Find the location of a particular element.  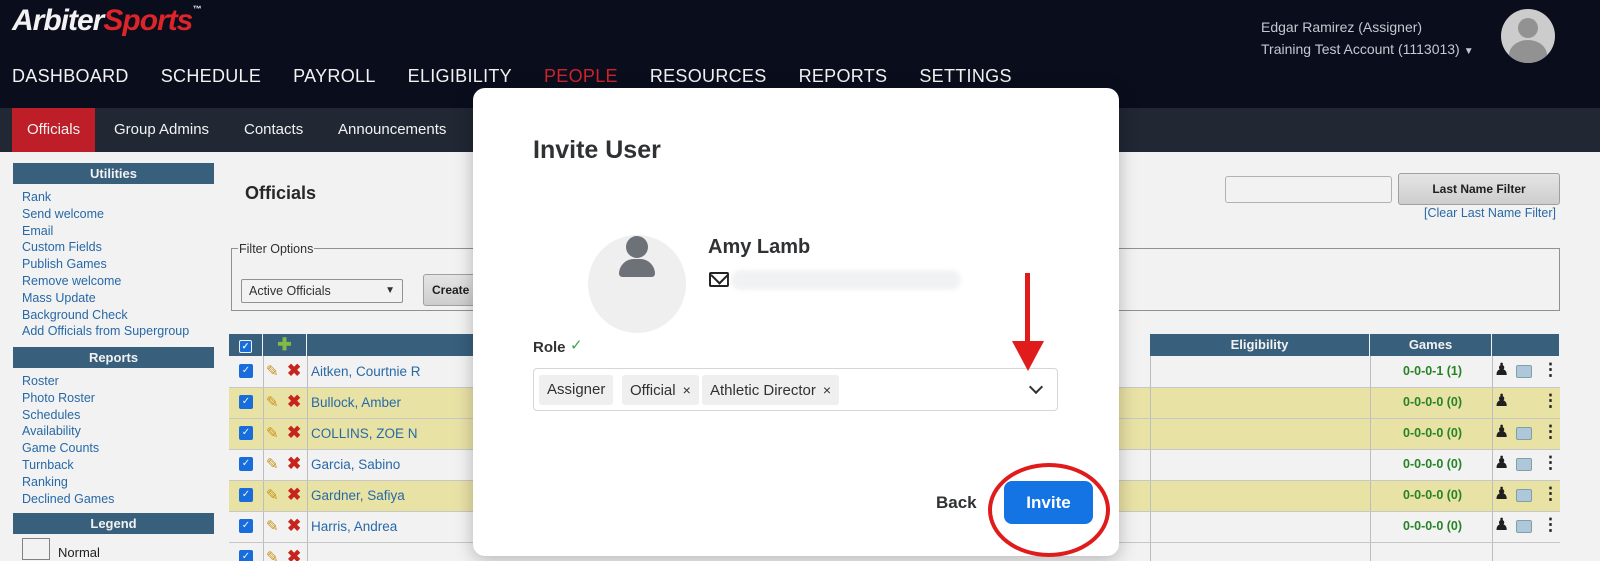

role-label: Role is located at coordinates (549, 347).